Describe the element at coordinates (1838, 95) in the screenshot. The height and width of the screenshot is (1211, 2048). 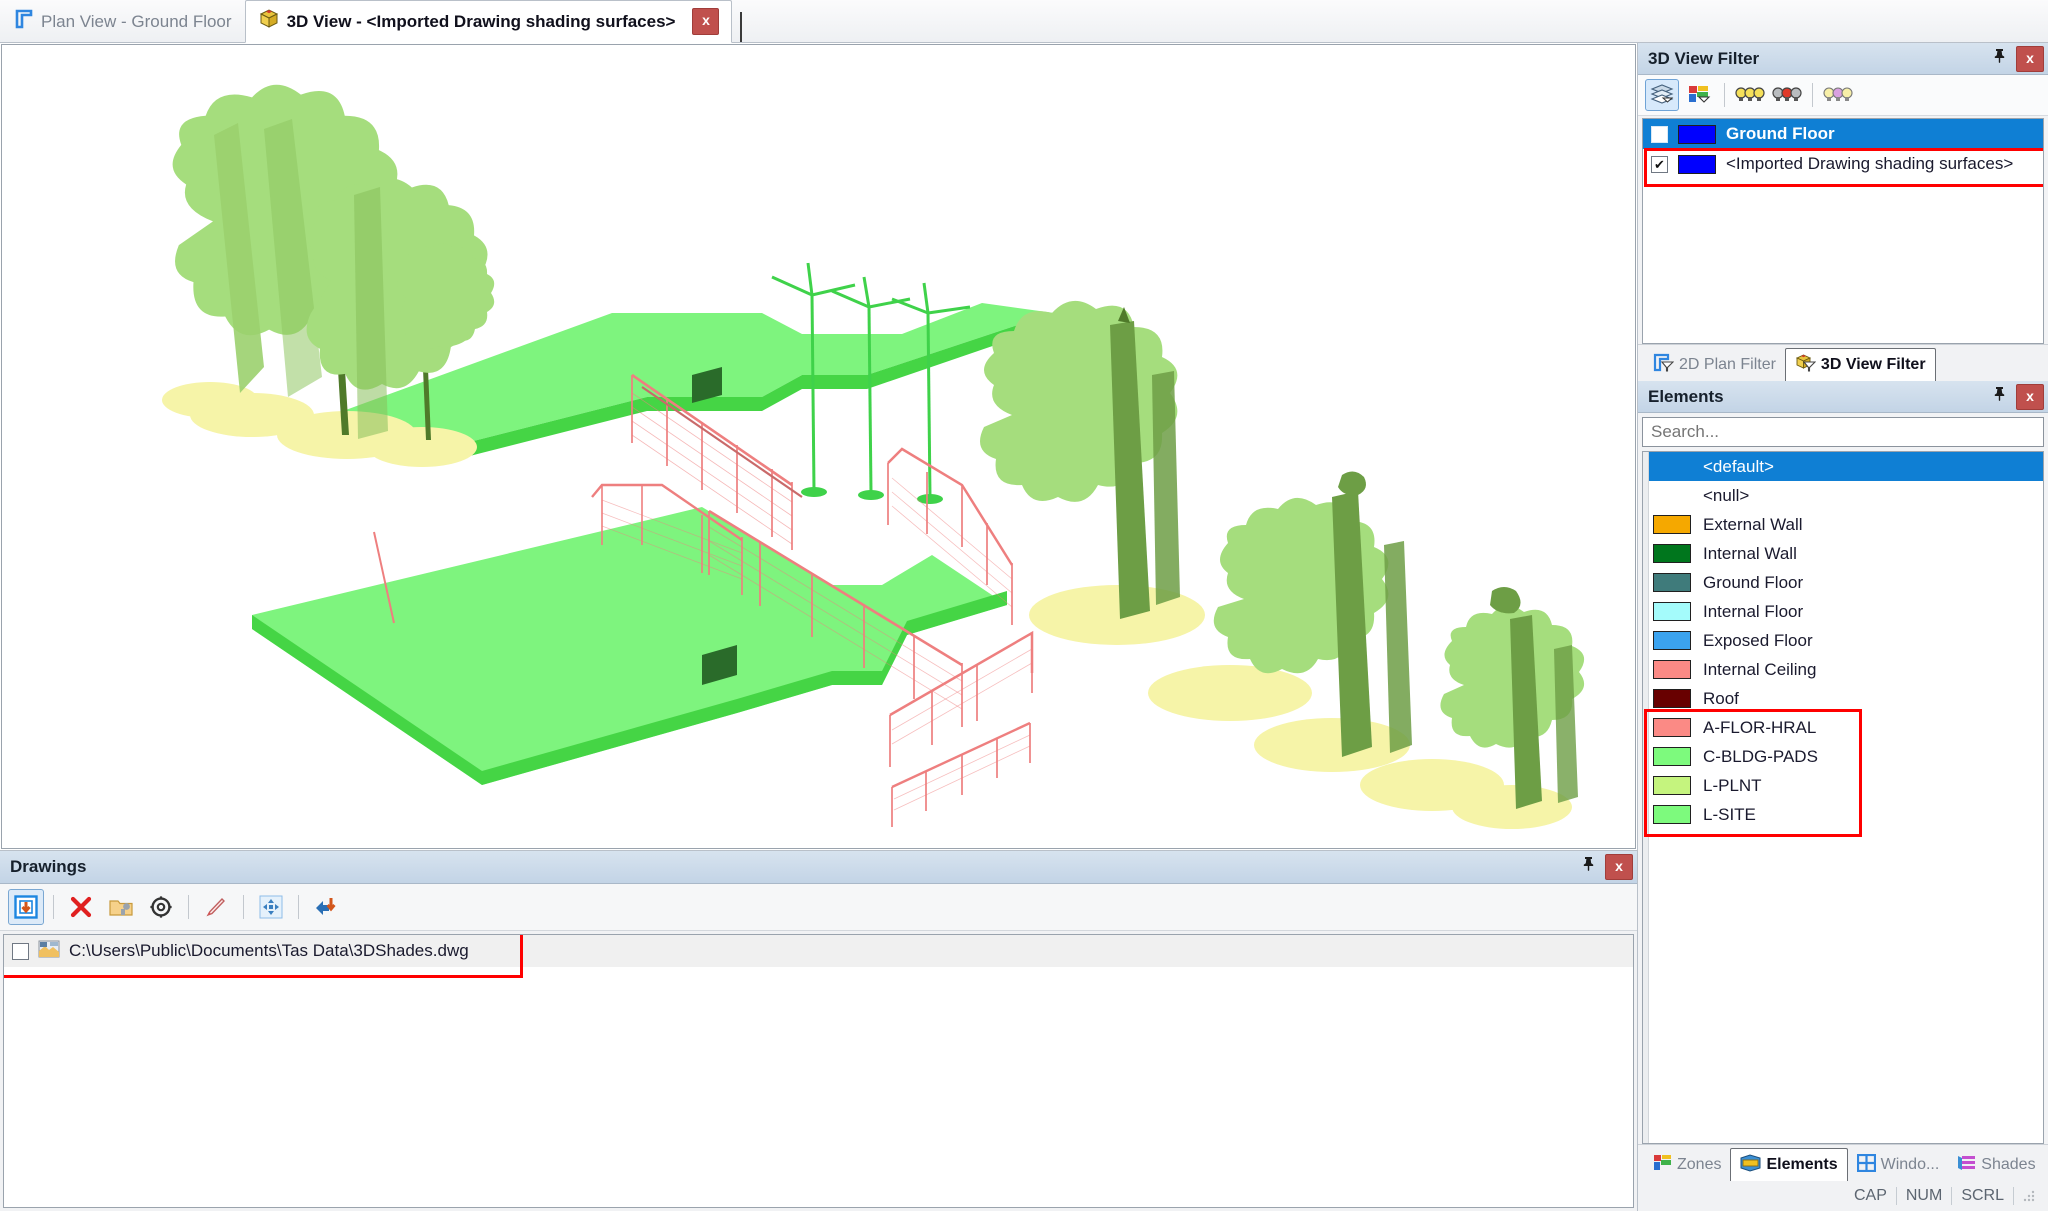
I see `pale-lights-icon` at that location.